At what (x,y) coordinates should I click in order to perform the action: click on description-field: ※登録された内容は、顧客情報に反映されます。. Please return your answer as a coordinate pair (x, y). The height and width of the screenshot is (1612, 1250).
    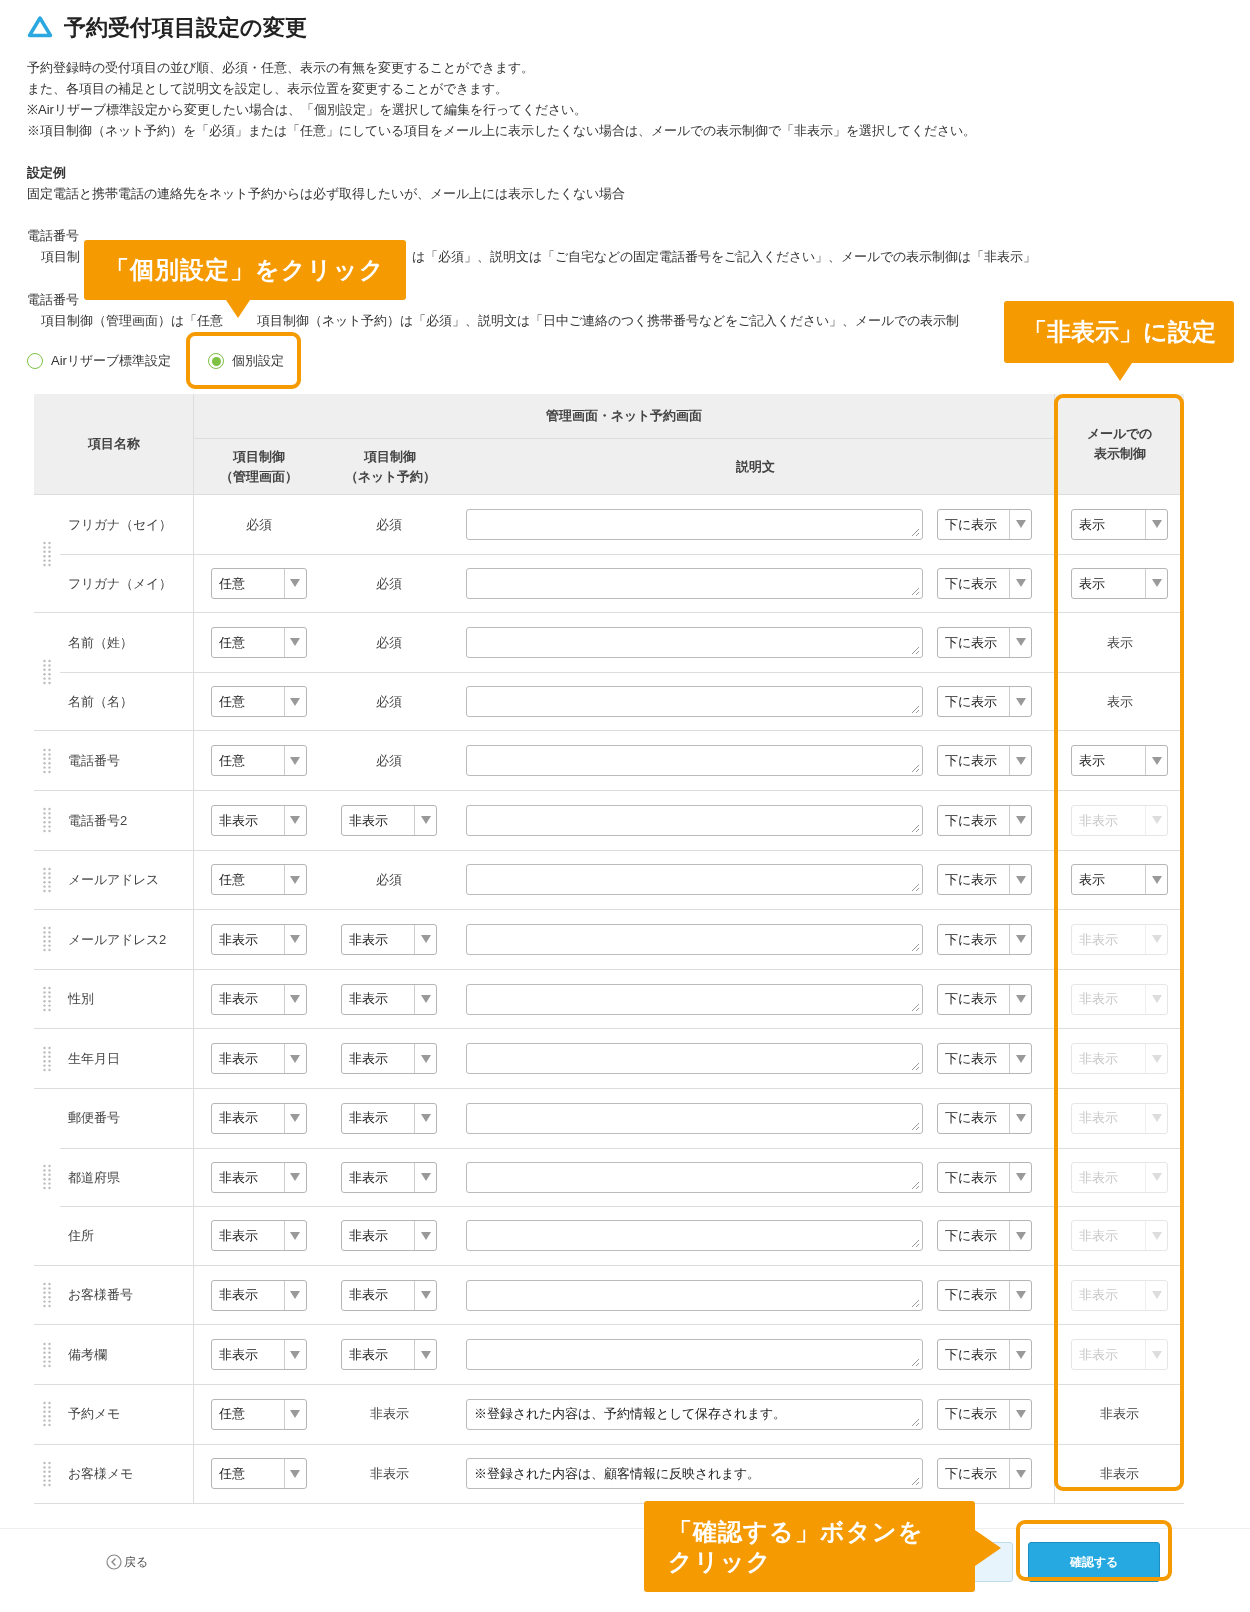
    Looking at the image, I should click on (694, 1474).